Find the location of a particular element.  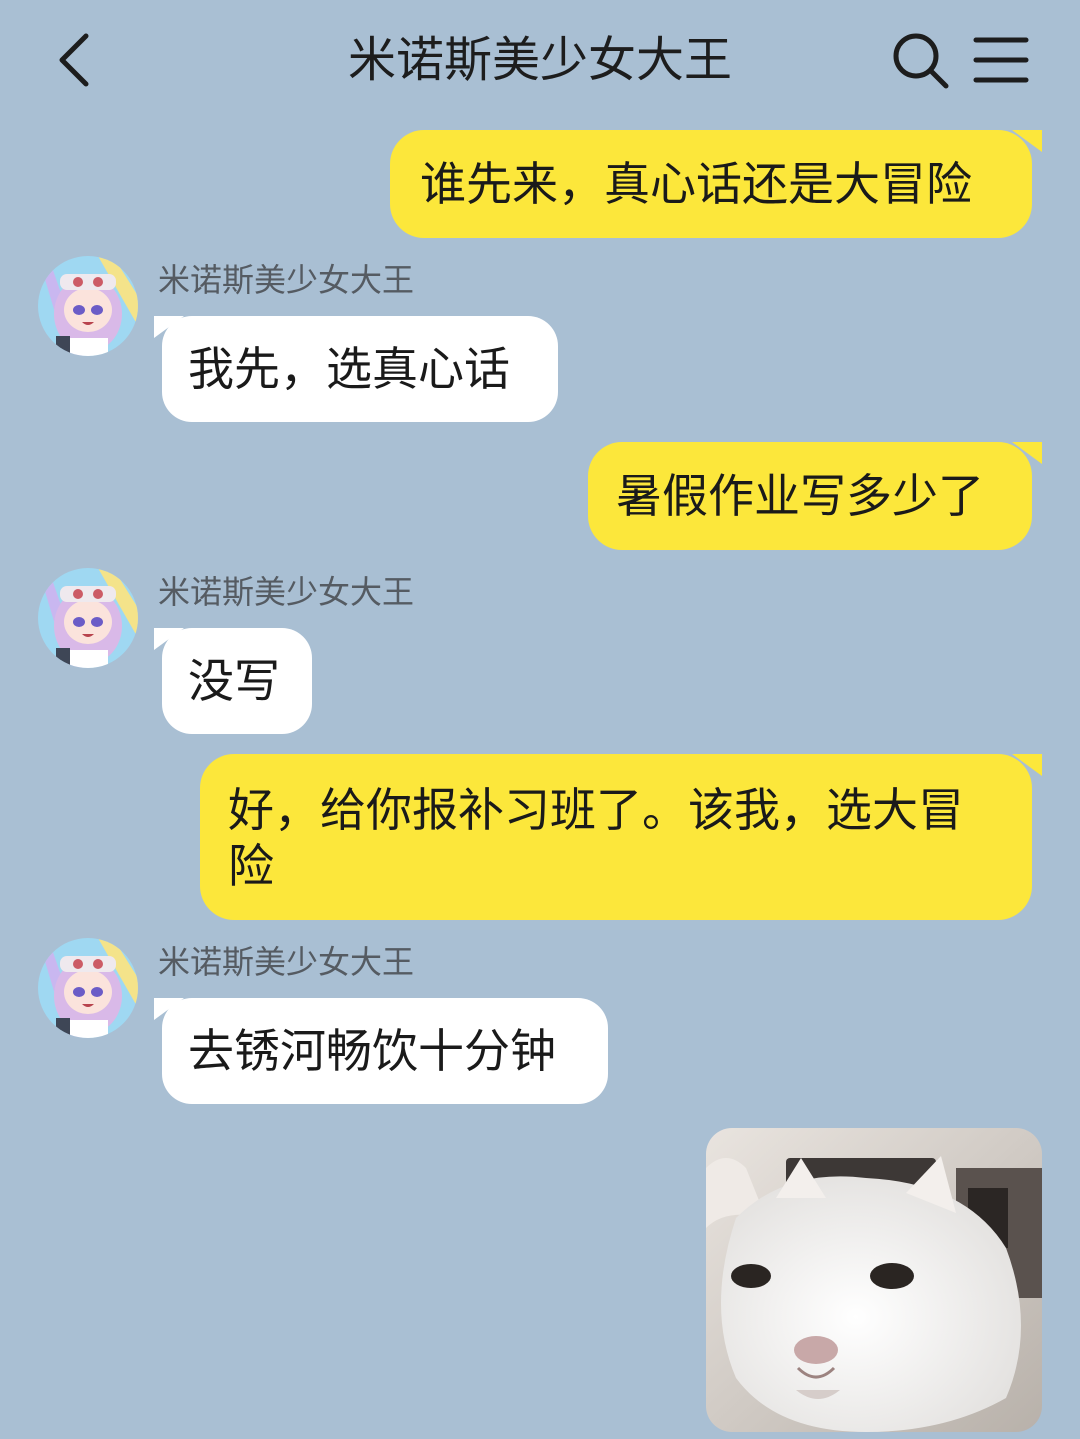

message-text: 我先，选真心话 is located at coordinates (349, 369).